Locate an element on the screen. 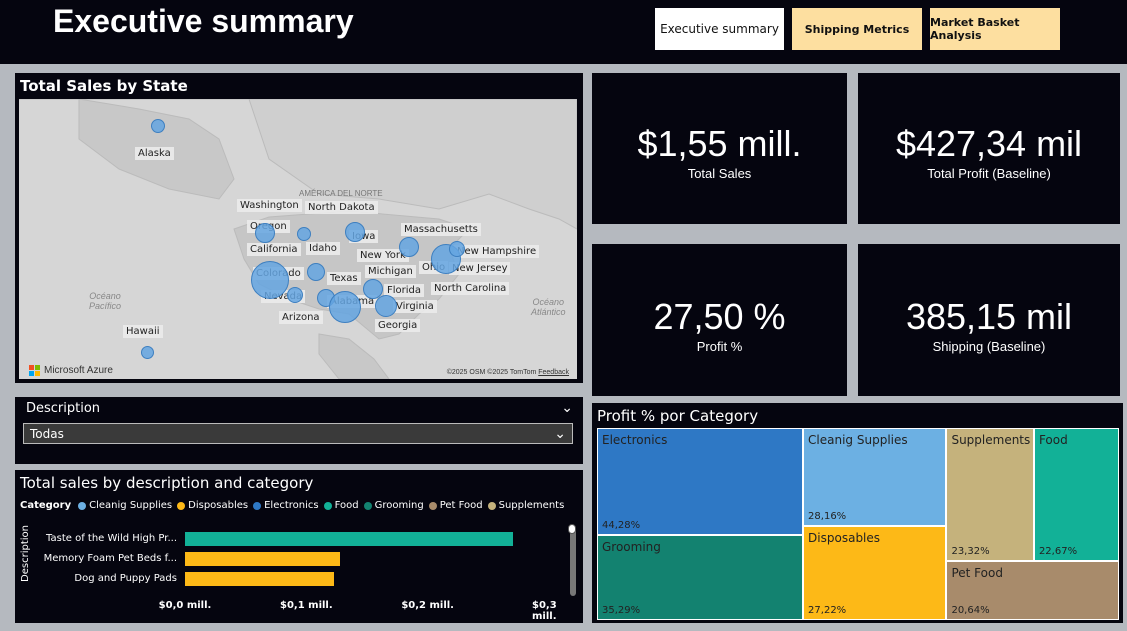 This screenshot has height=631, width=1127. description-dropdown: Todas ⌄ is located at coordinates (298, 433).